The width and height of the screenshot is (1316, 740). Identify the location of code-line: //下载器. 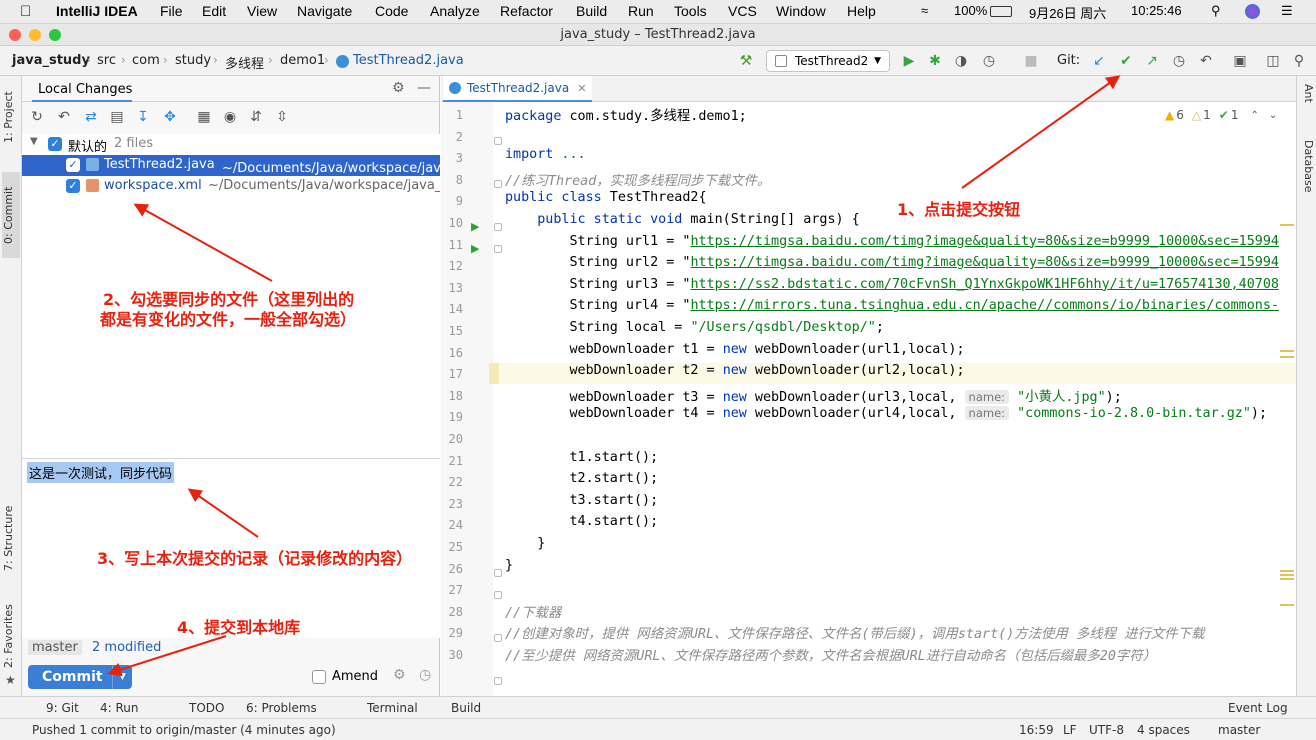
(898, 611).